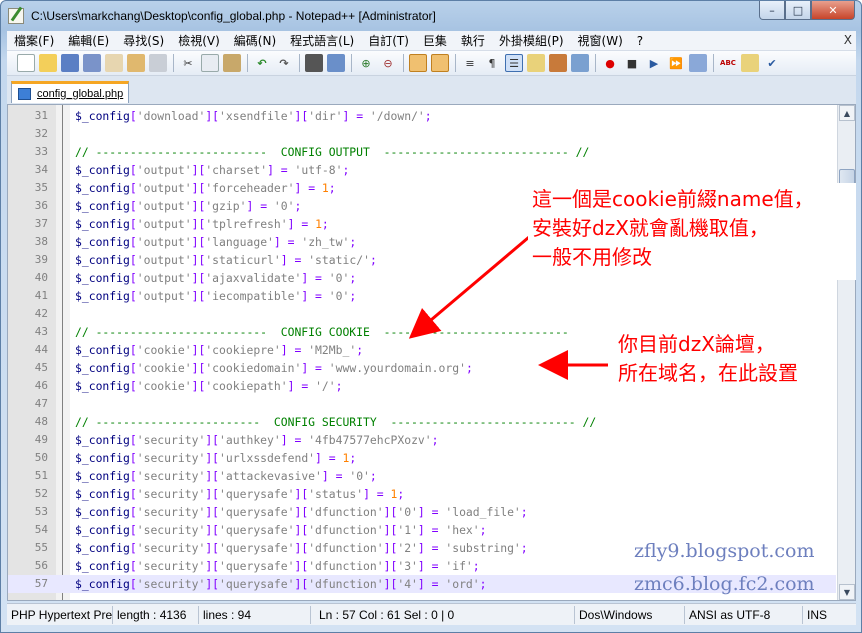  Describe the element at coordinates (673, 199) in the screenshot. I see `annotation-line: 這一個是cookie前綴name值，` at that location.